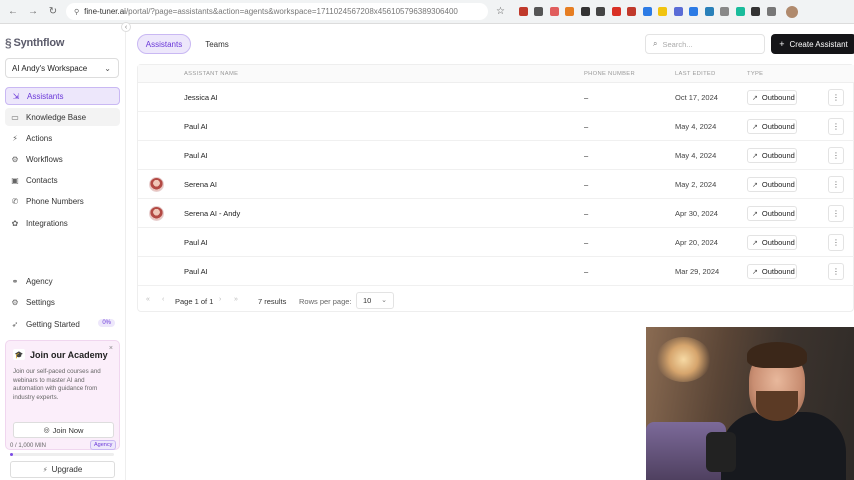  I want to click on back-icon: ←, so click(13, 12).